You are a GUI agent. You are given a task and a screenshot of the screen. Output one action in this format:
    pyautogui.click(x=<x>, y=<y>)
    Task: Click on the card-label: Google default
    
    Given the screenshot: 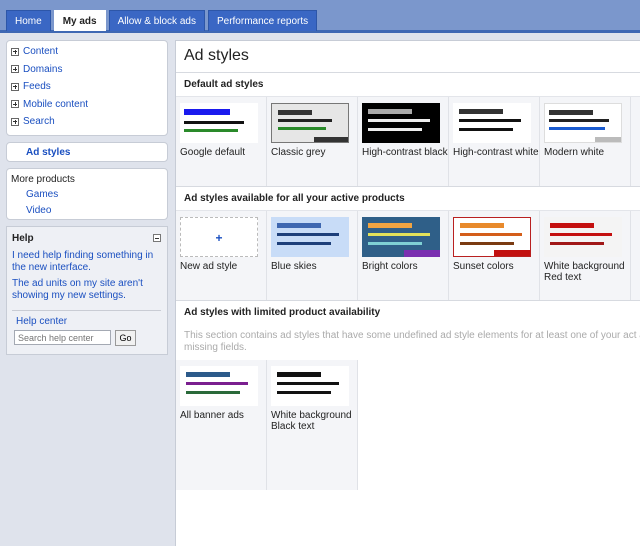 What is the action you would take?
    pyautogui.click(x=213, y=152)
    